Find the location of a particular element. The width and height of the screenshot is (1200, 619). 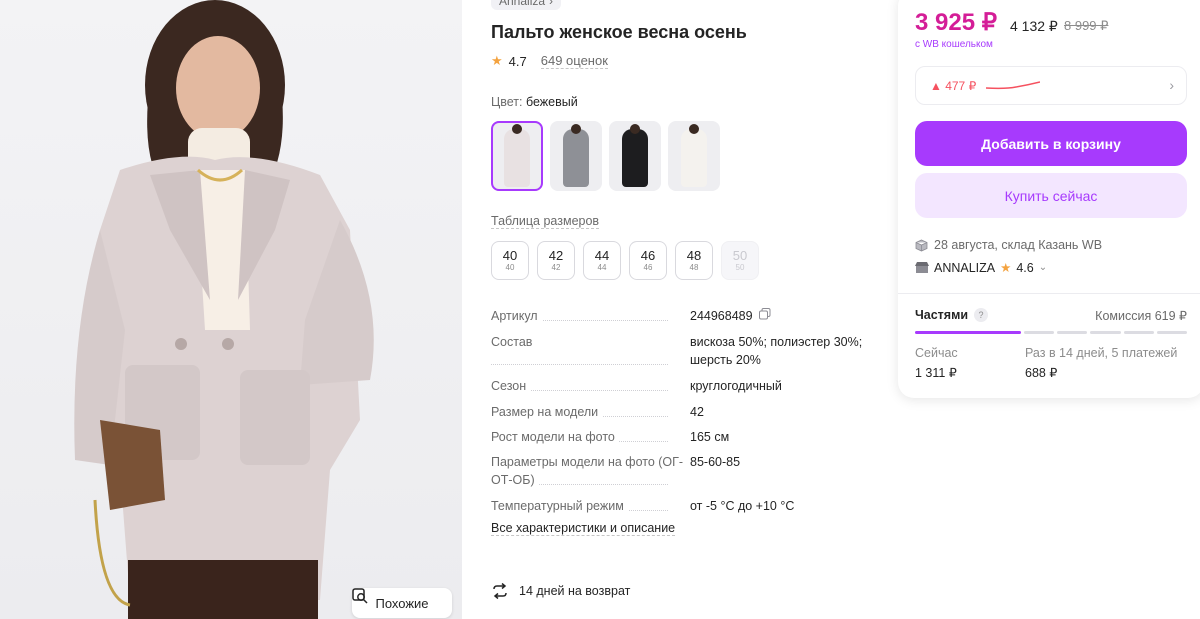

brand-link: Annaliza › is located at coordinates (526, 5).